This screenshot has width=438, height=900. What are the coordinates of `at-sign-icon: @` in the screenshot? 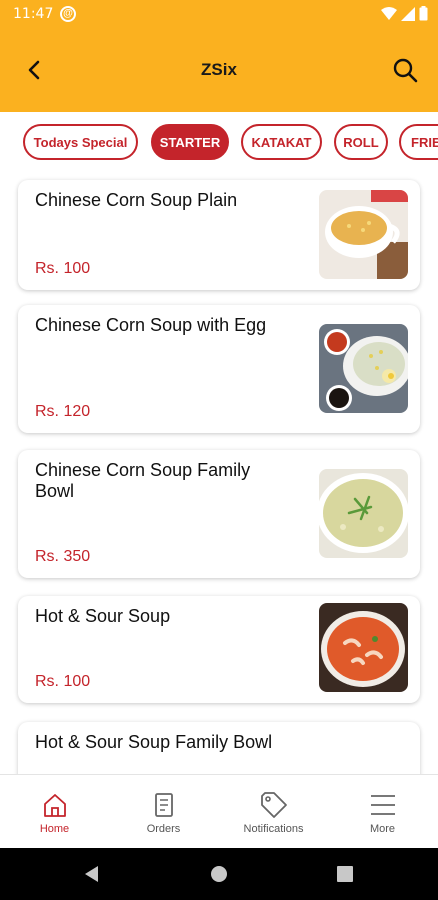 It's located at (68, 14).